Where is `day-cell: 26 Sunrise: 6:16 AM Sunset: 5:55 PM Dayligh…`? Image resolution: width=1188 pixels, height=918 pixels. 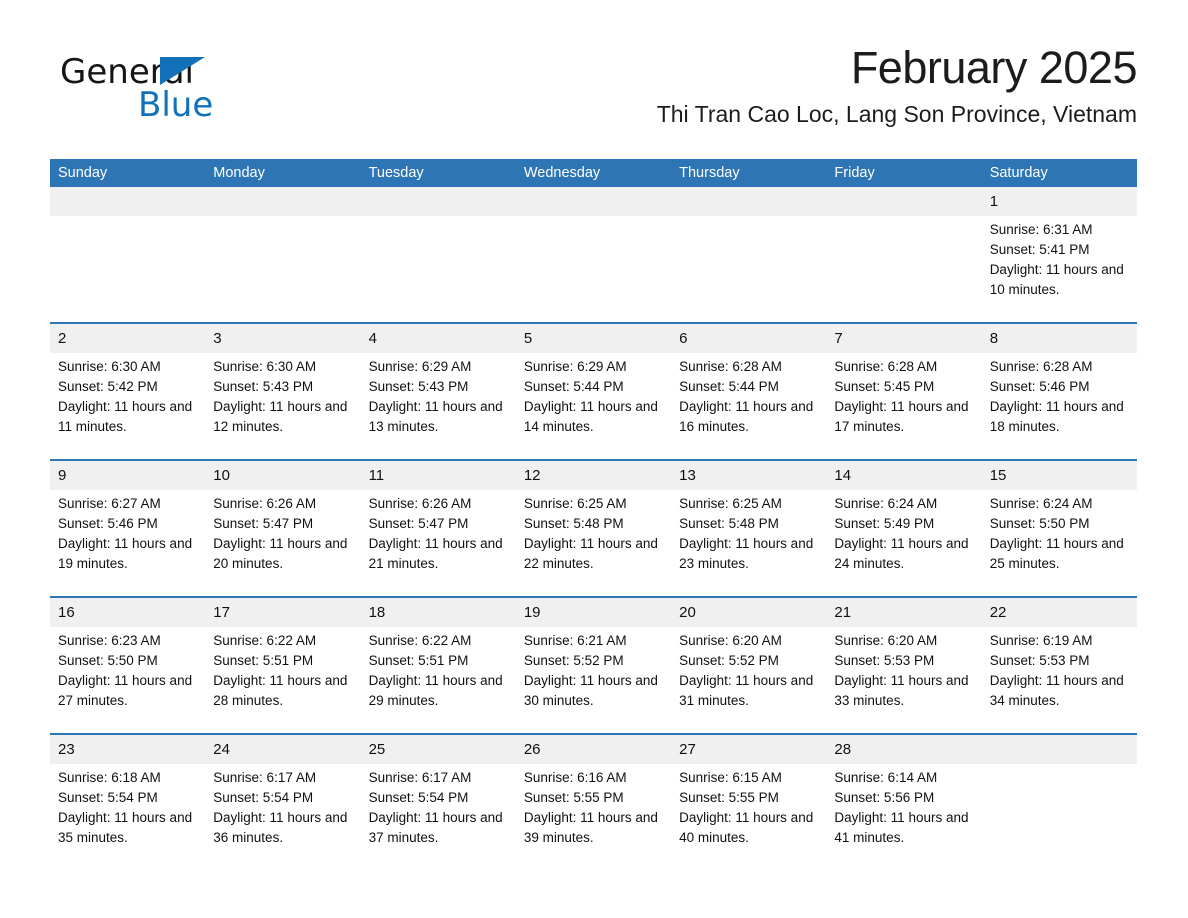
day-cell: 26 Sunrise: 6:16 AM Sunset: 5:55 PM Dayligh… is located at coordinates (593, 802).